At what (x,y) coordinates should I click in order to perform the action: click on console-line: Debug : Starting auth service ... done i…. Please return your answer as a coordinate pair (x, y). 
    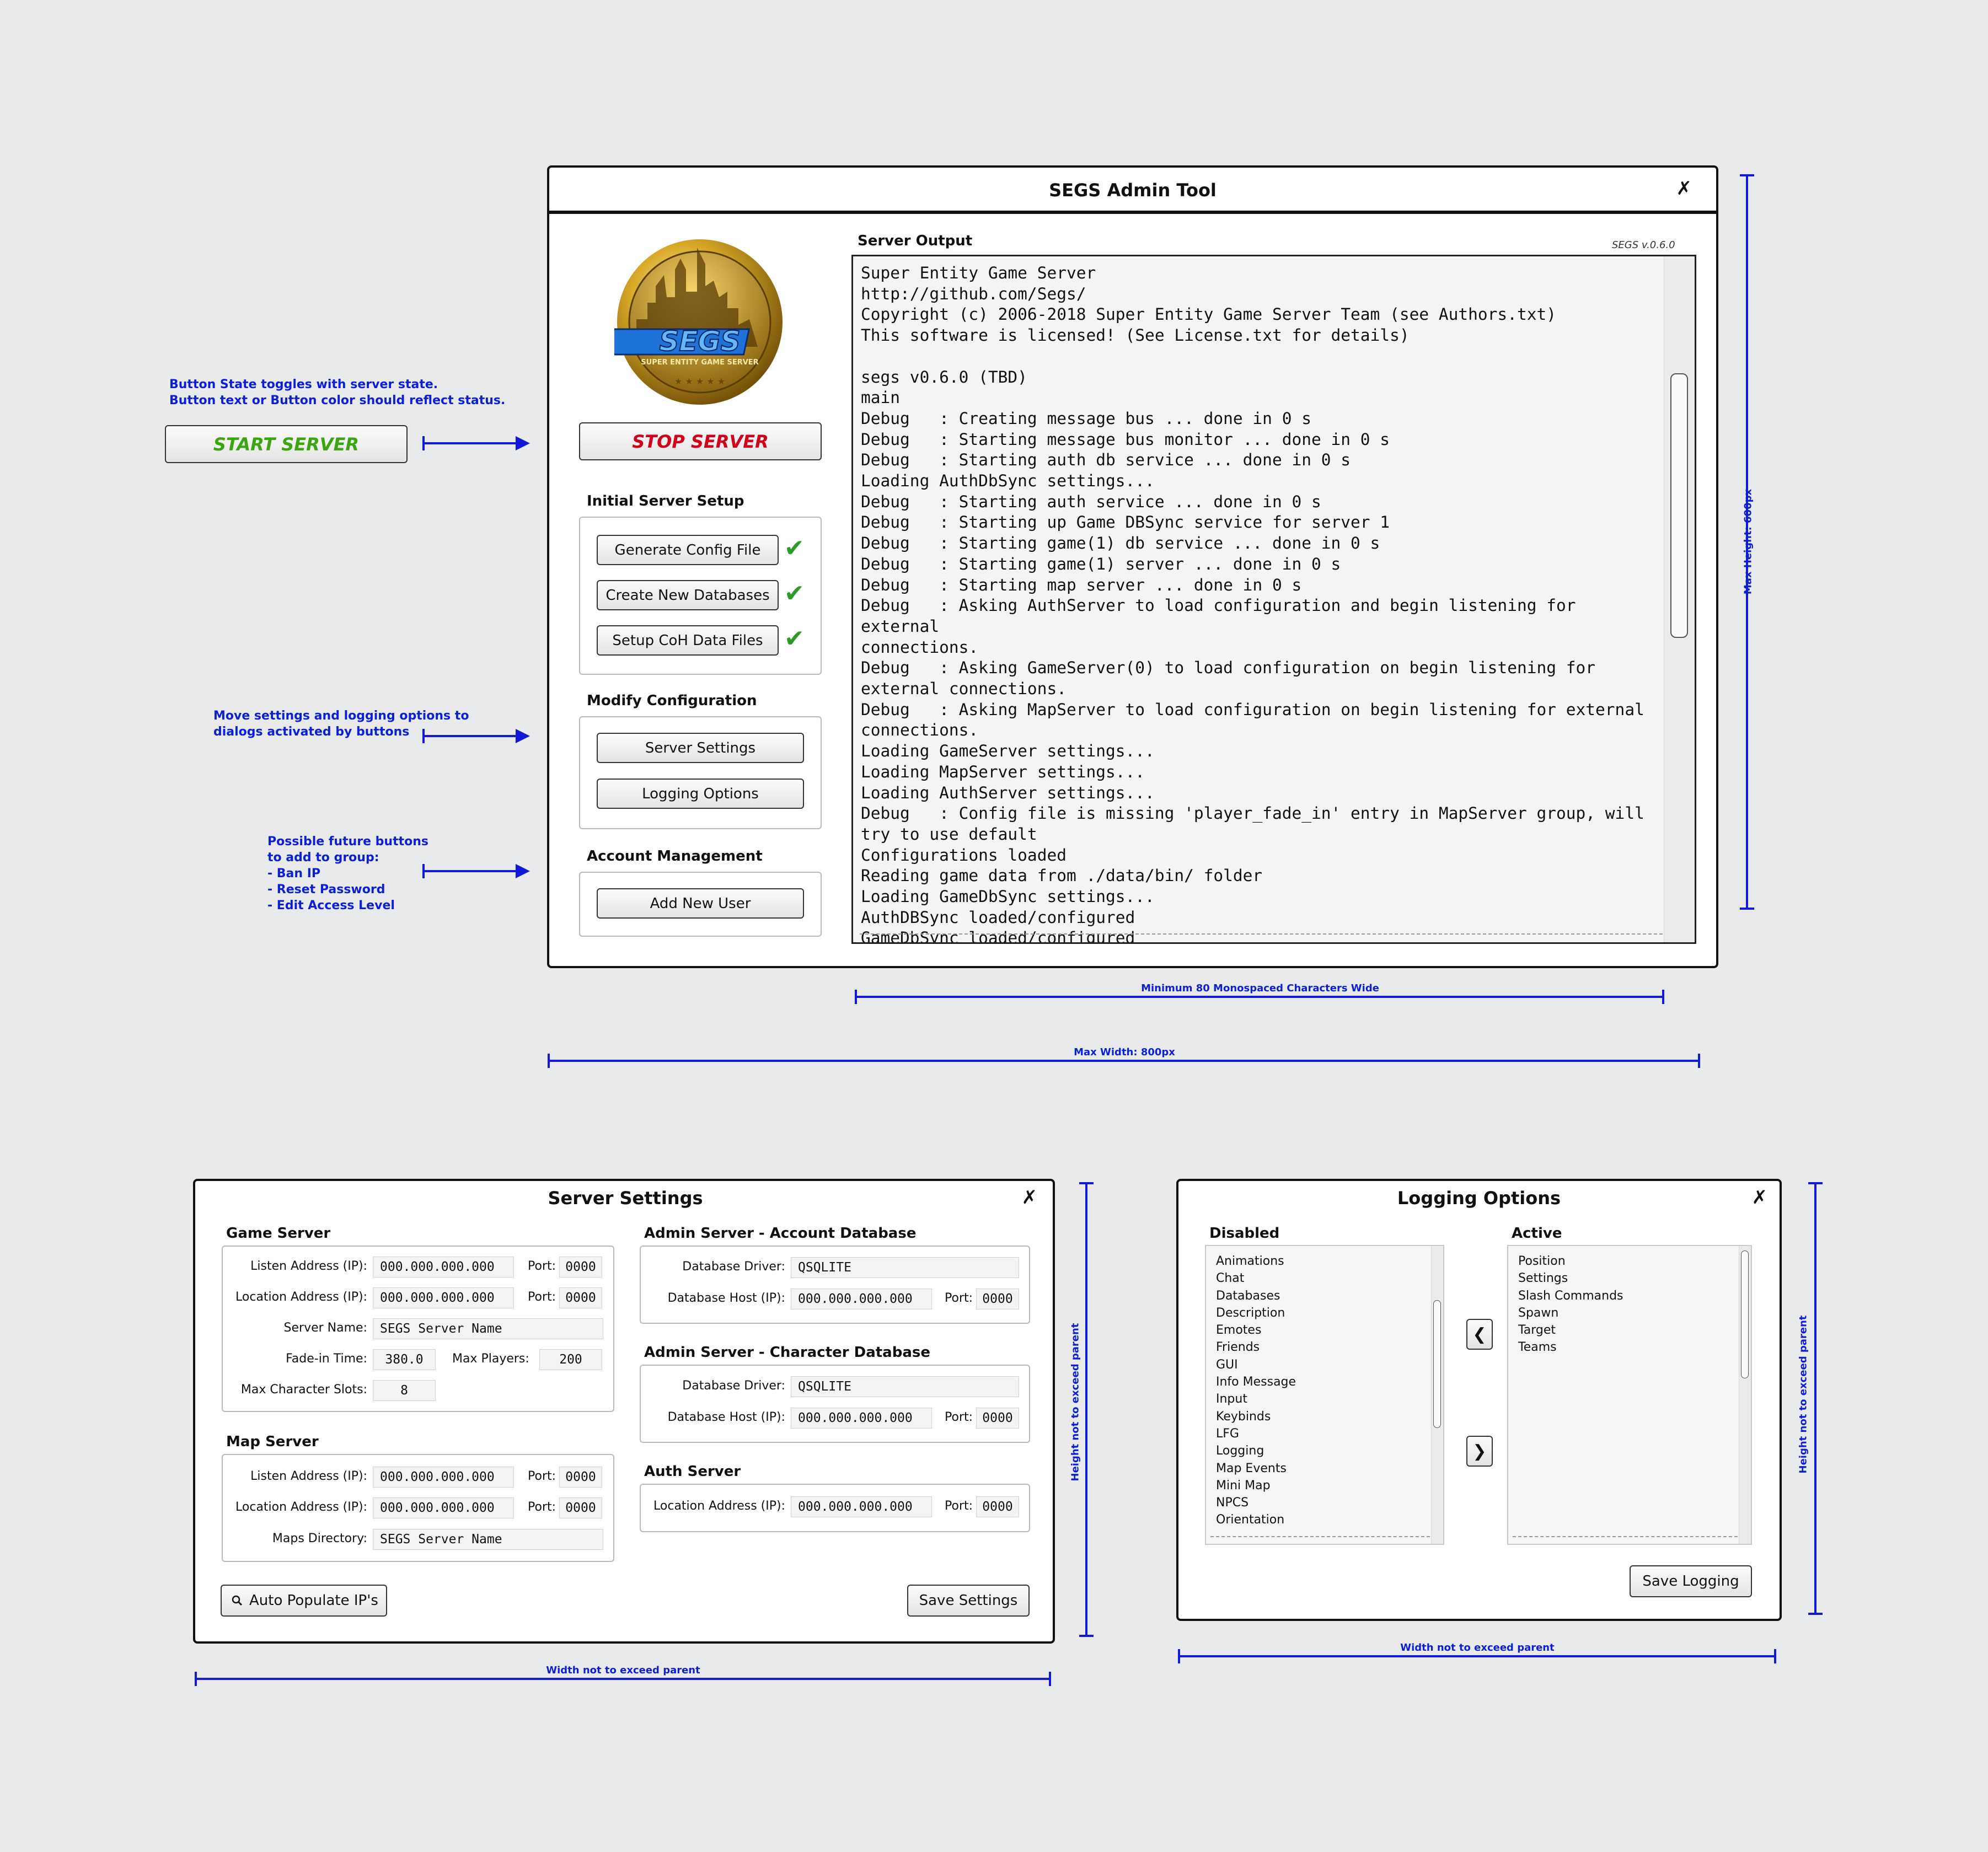
    Looking at the image, I should click on (1091, 501).